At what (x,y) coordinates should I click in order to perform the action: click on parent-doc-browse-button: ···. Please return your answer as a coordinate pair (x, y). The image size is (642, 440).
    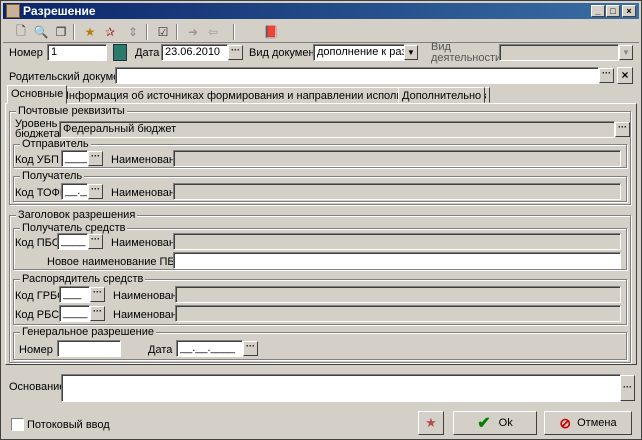
    Looking at the image, I should click on (606, 75).